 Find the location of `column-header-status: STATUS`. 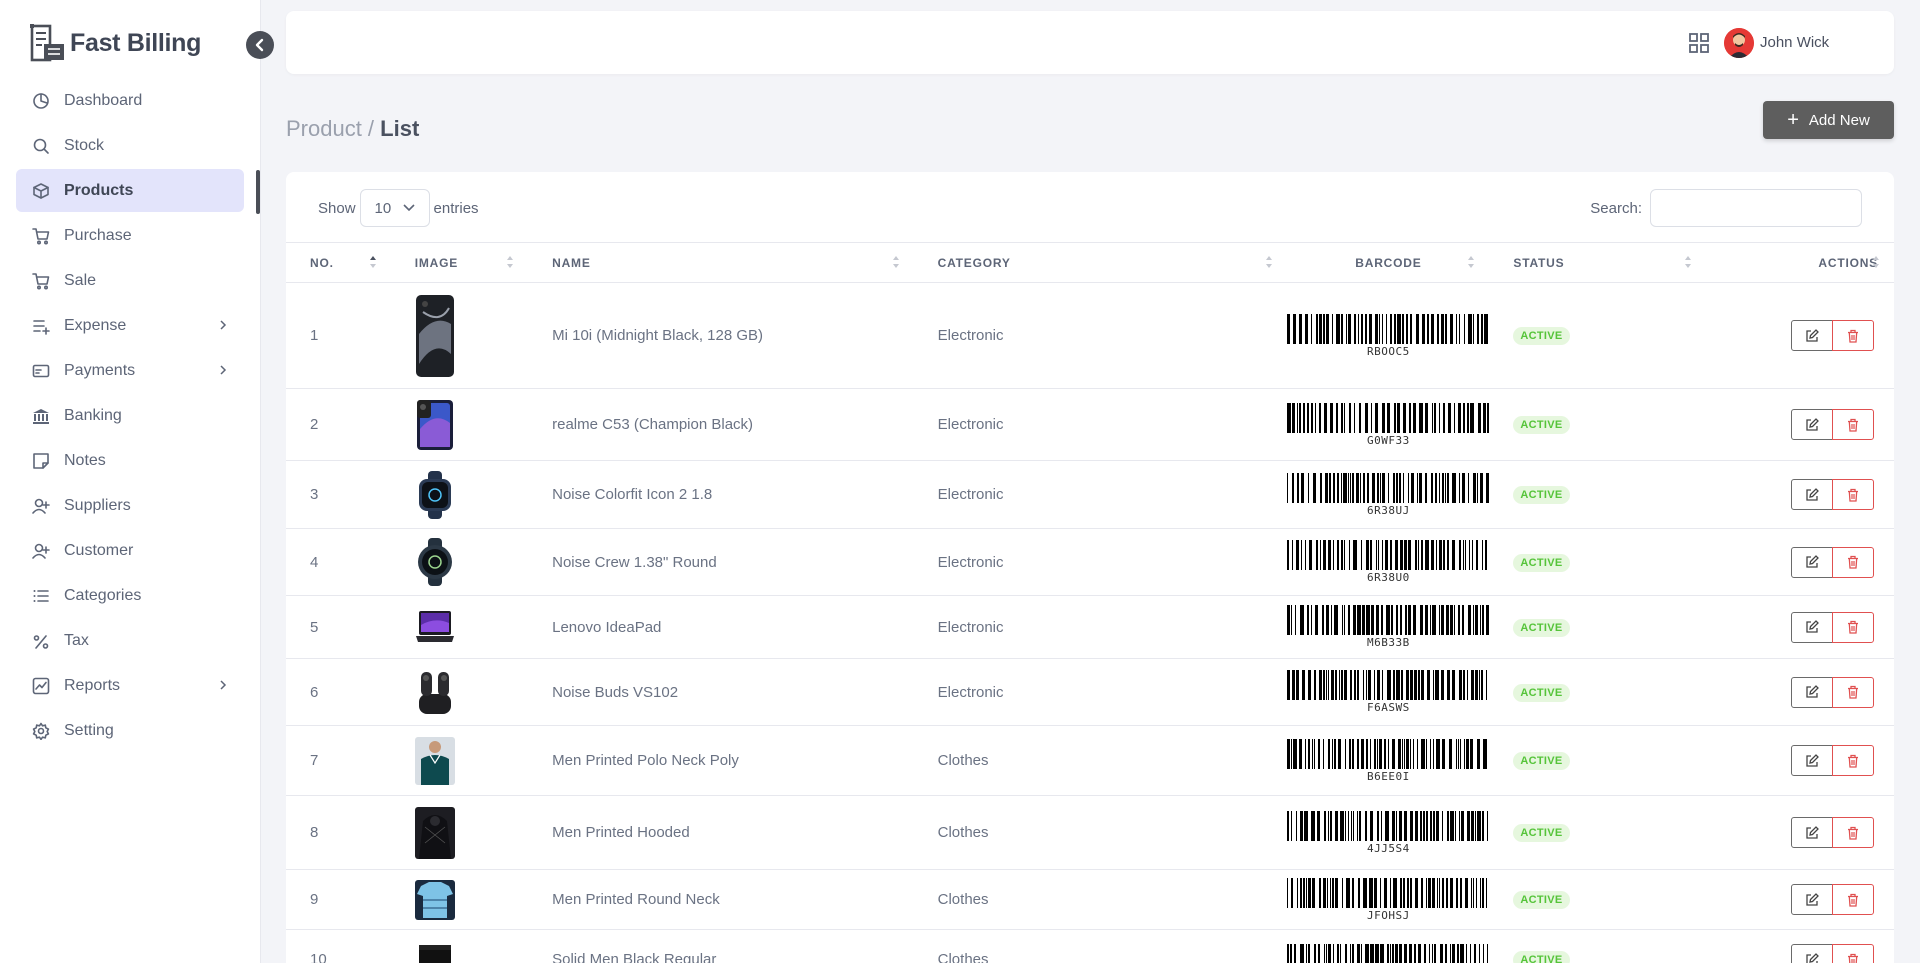

column-header-status: STATUS is located at coordinates (1598, 262).